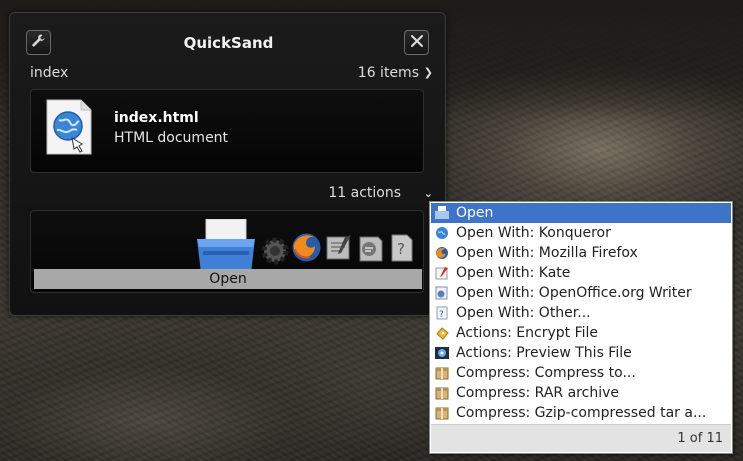  I want to click on item-name: index.html, so click(156, 118).